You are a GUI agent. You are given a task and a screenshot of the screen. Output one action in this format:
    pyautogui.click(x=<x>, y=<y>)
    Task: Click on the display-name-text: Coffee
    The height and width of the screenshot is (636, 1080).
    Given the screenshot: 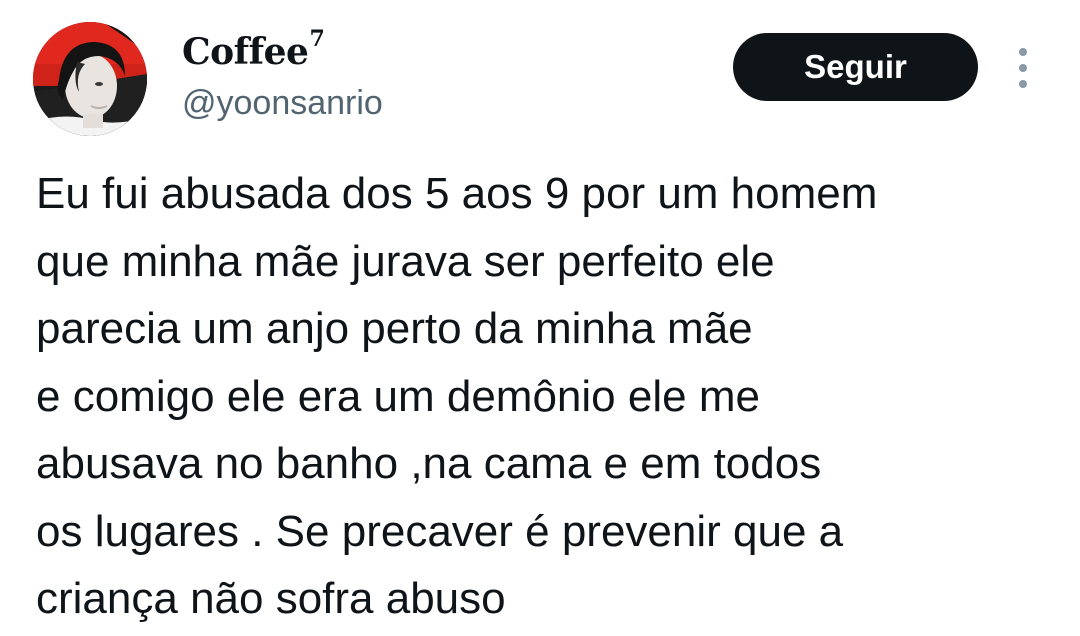 What is the action you would take?
    pyautogui.click(x=245, y=52)
    